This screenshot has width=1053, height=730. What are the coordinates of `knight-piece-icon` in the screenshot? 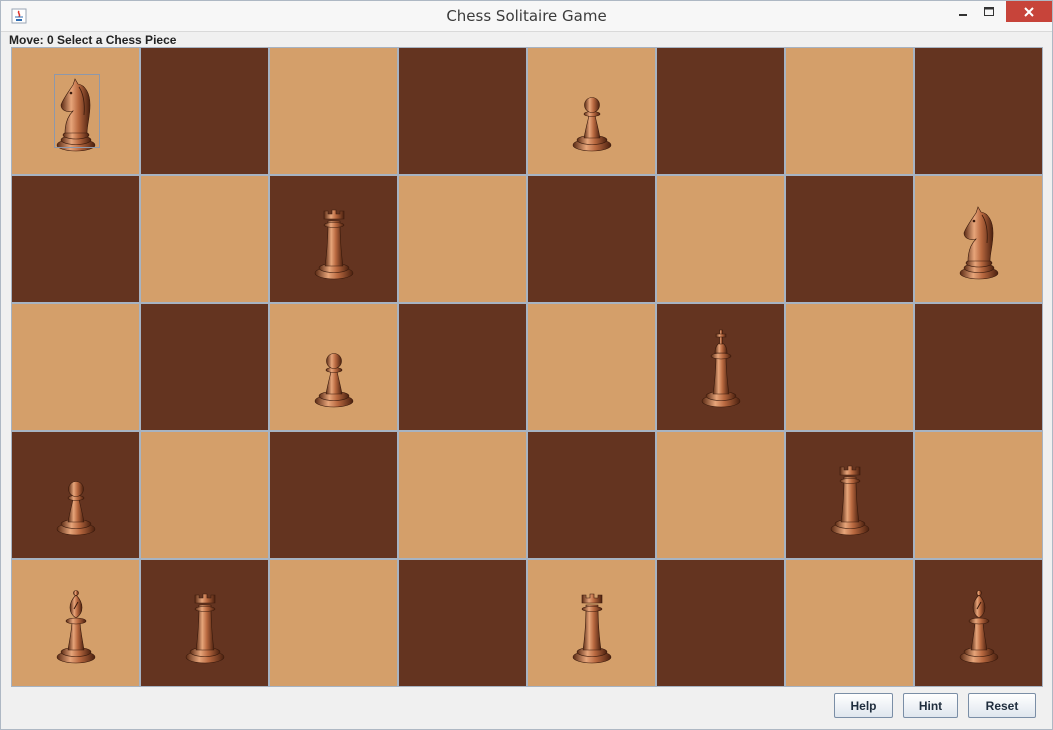 It's located at (979, 239).